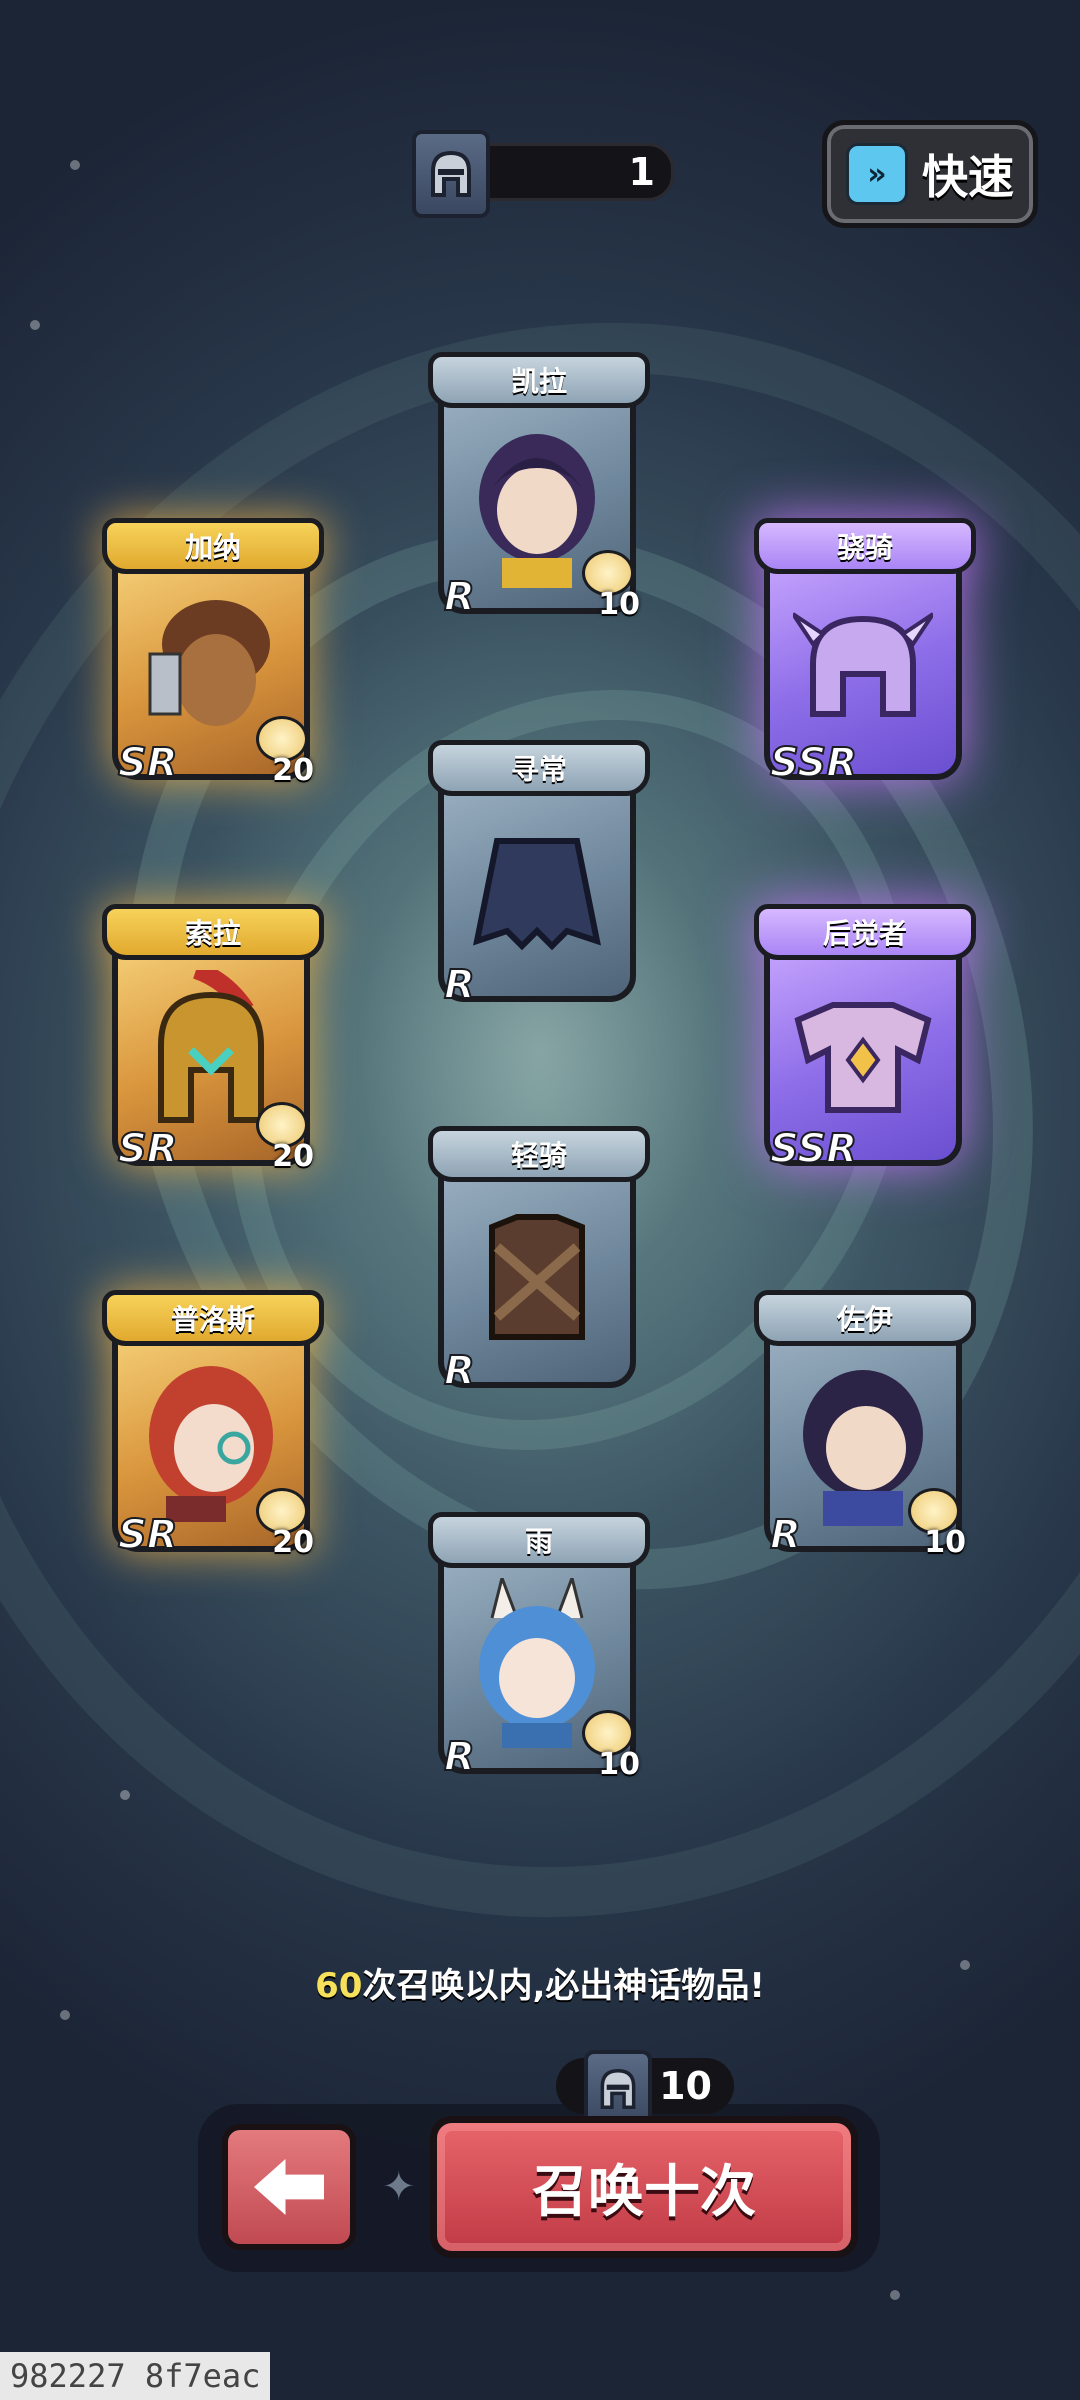 This screenshot has height=2400, width=1080. Describe the element at coordinates (539, 1645) in the screenshot. I see `result-card: 雨 R 10` at that location.